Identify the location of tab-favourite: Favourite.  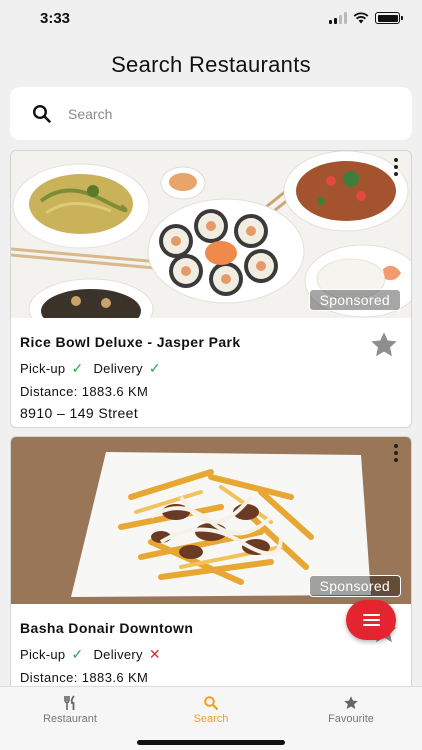
(351, 710).